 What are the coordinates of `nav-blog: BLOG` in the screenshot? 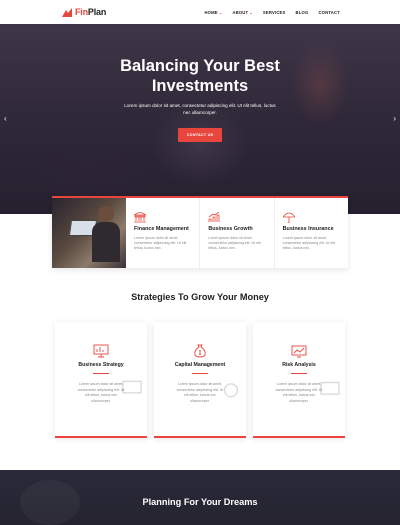 It's located at (302, 12).